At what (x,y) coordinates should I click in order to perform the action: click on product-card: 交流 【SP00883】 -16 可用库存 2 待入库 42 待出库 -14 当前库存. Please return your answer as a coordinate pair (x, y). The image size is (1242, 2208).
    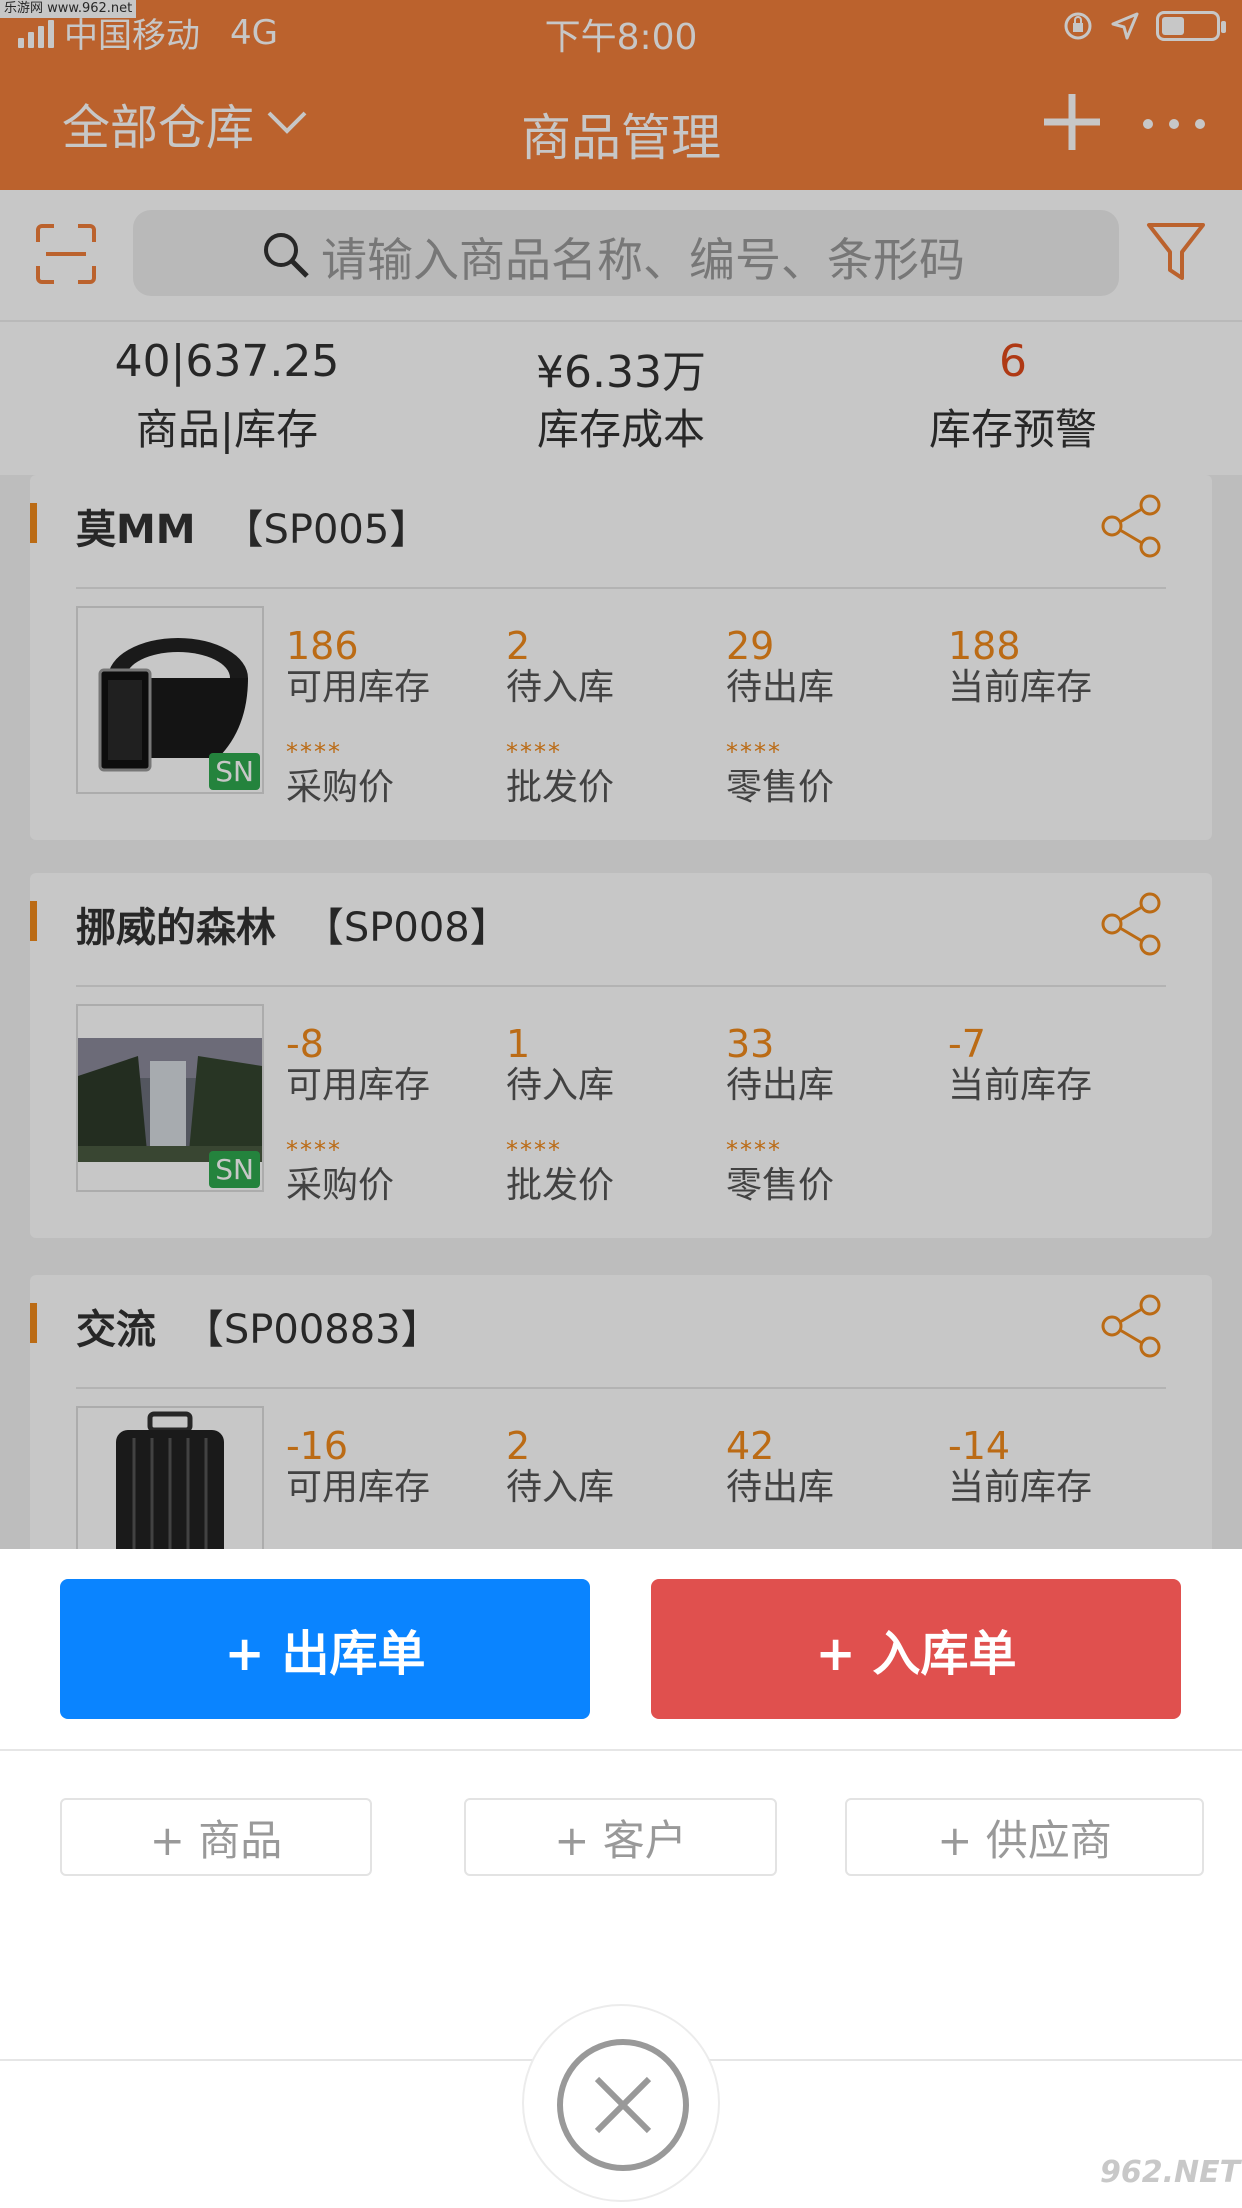
    Looking at the image, I should click on (621, 1412).